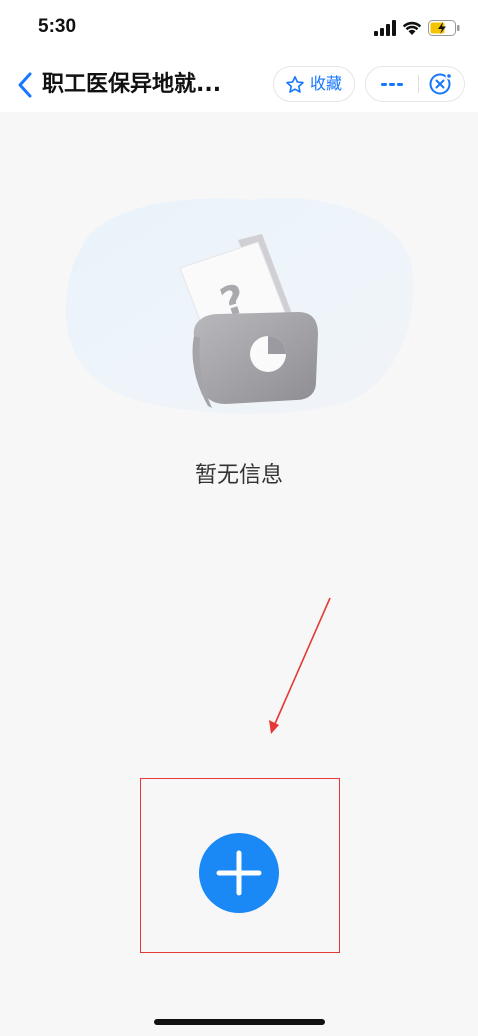 This screenshot has width=478, height=1036. I want to click on annotation-arrow, so click(300, 665).